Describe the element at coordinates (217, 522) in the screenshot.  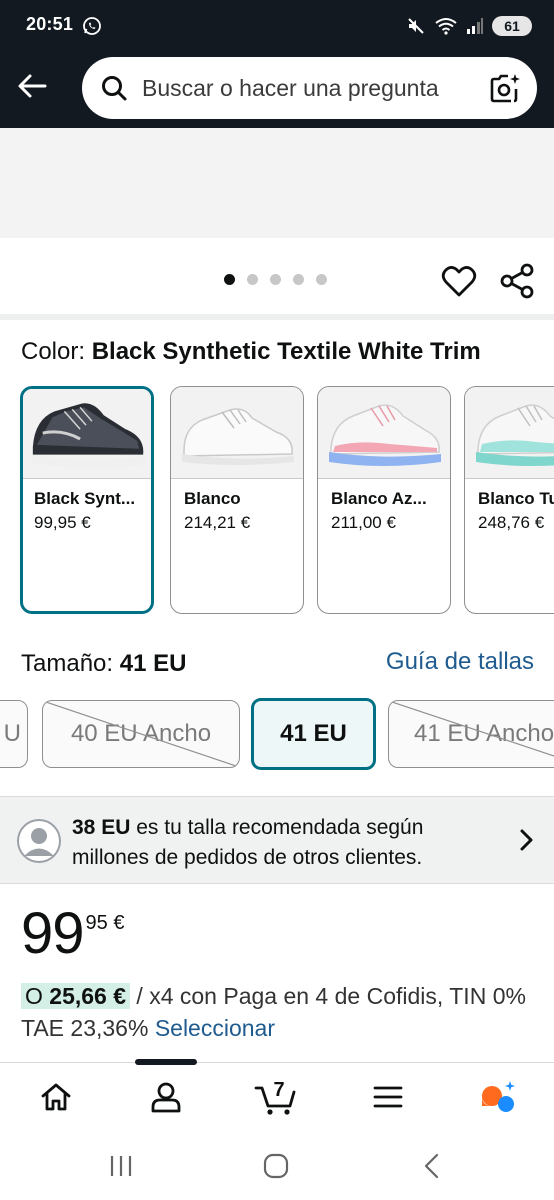
I see `swatch-price: 214,21 €` at that location.